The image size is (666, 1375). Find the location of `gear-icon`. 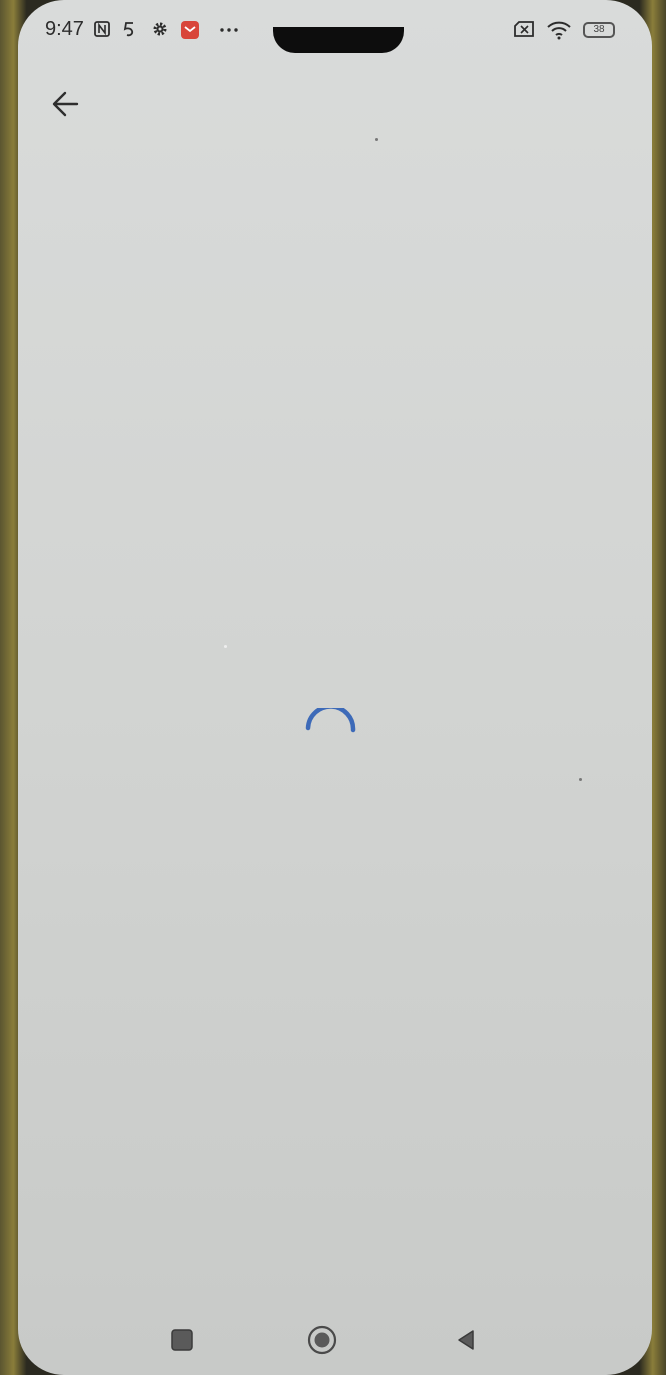

gear-icon is located at coordinates (160, 29).